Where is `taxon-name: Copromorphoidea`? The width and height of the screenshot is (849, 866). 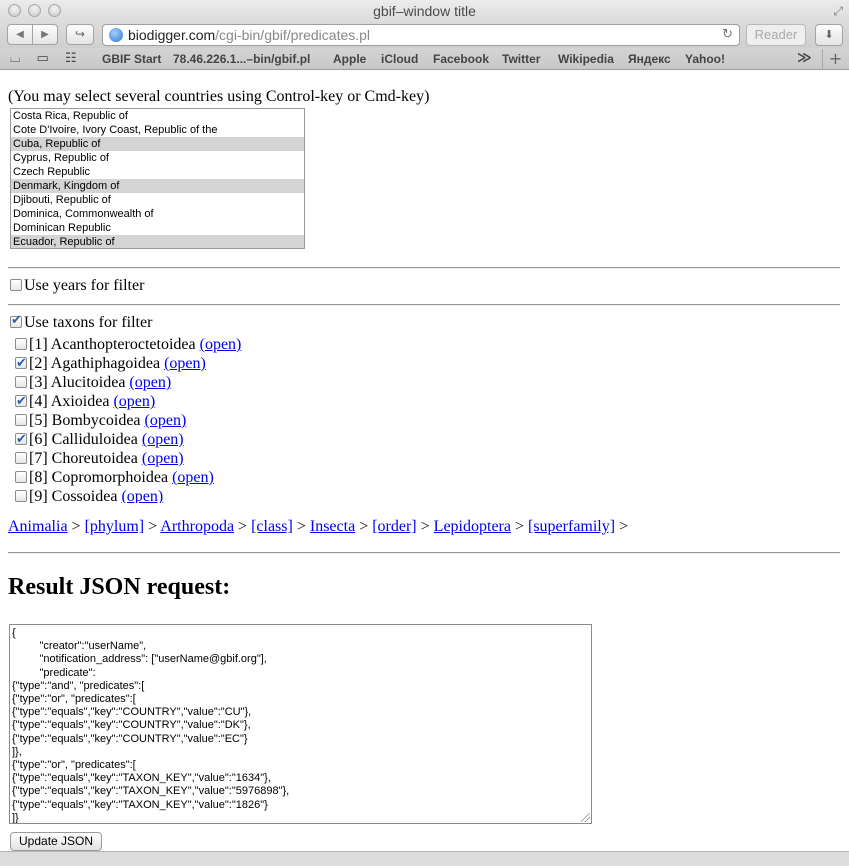 taxon-name: Copromorphoidea is located at coordinates (110, 477).